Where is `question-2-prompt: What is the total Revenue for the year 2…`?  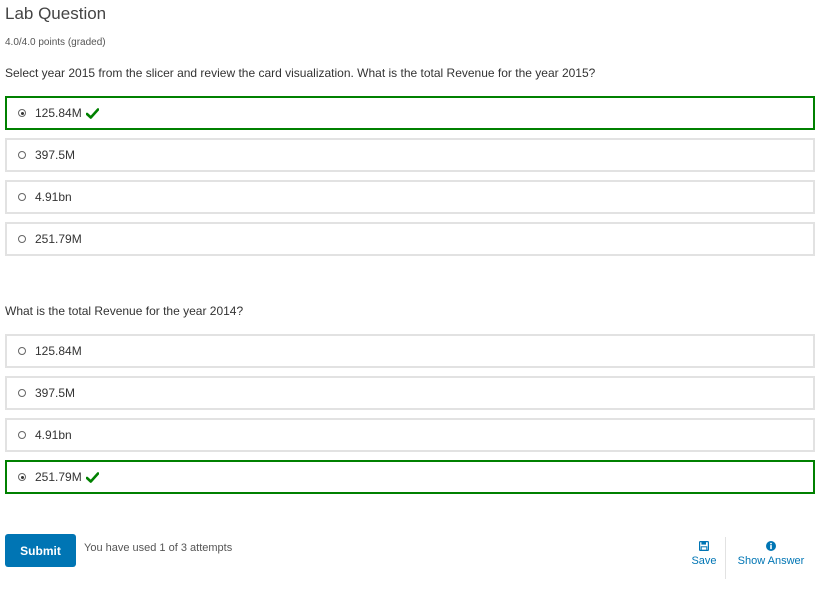
question-2-prompt: What is the total Revenue for the year 2… is located at coordinates (124, 311).